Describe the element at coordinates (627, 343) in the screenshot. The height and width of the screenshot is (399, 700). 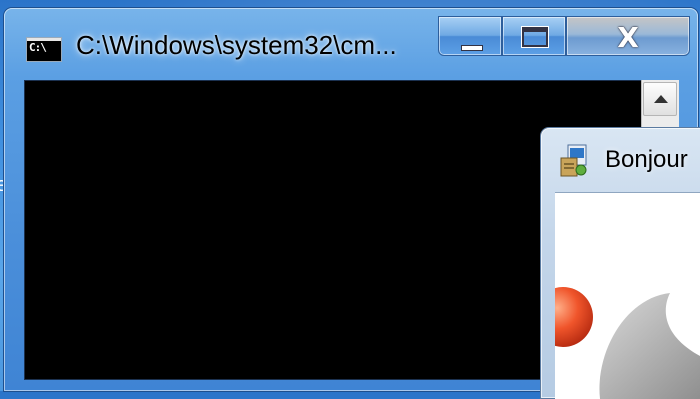
I see `bonjour-logo-graphic` at that location.